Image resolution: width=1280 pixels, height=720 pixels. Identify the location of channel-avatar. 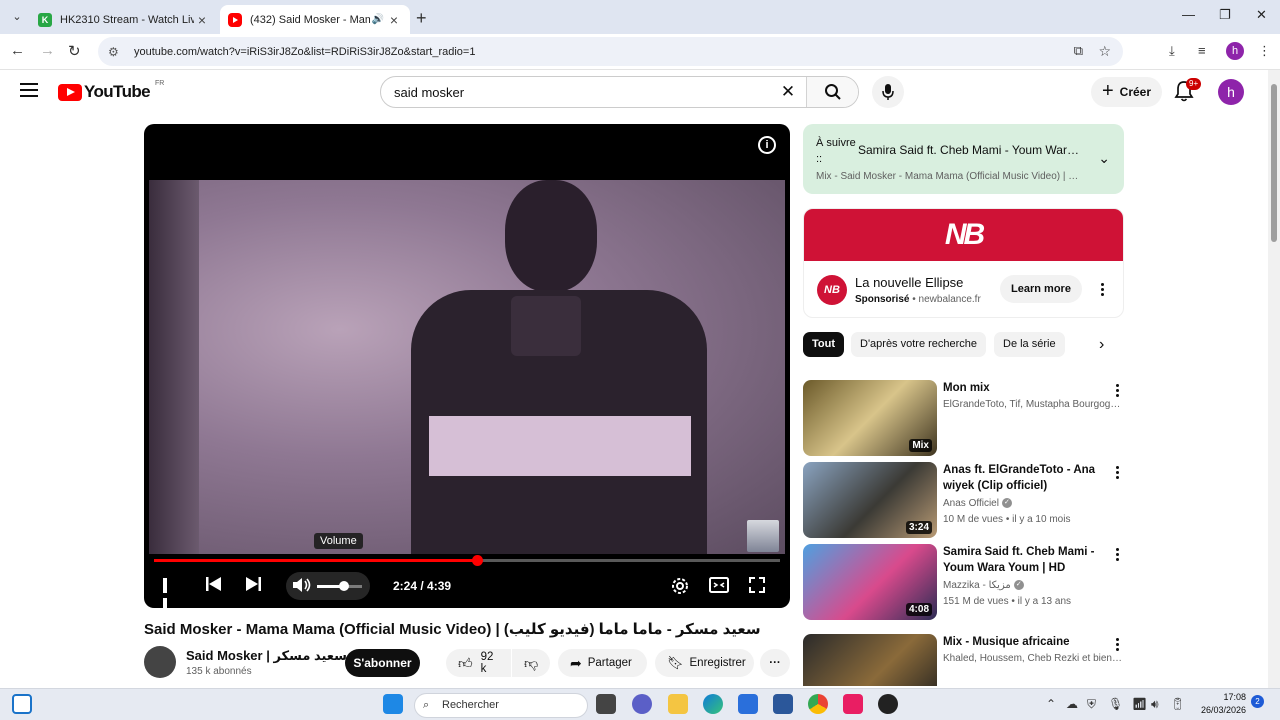
(160, 662).